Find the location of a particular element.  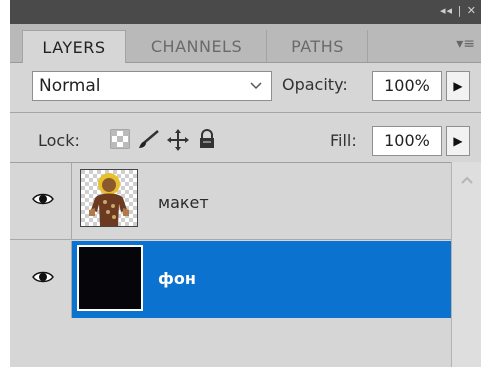

opacity-label: Opacity: is located at coordinates (315, 84).